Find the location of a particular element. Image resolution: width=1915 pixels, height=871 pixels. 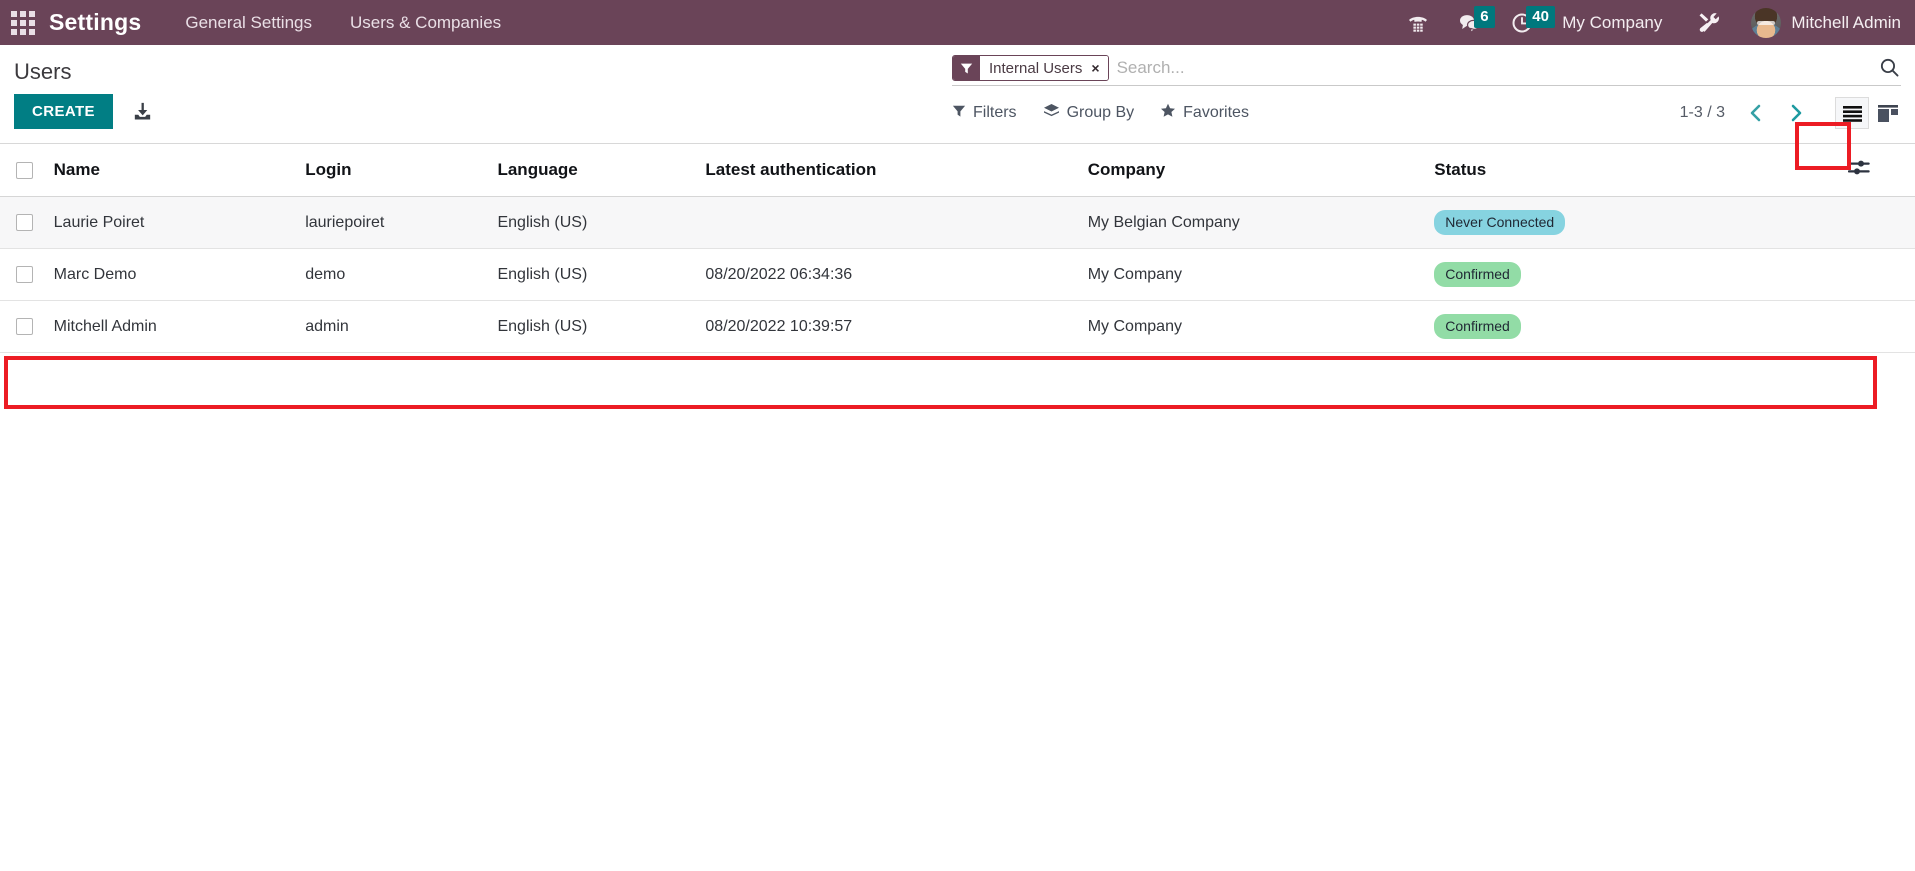

group-by-label: Group By is located at coordinates (1100, 112).